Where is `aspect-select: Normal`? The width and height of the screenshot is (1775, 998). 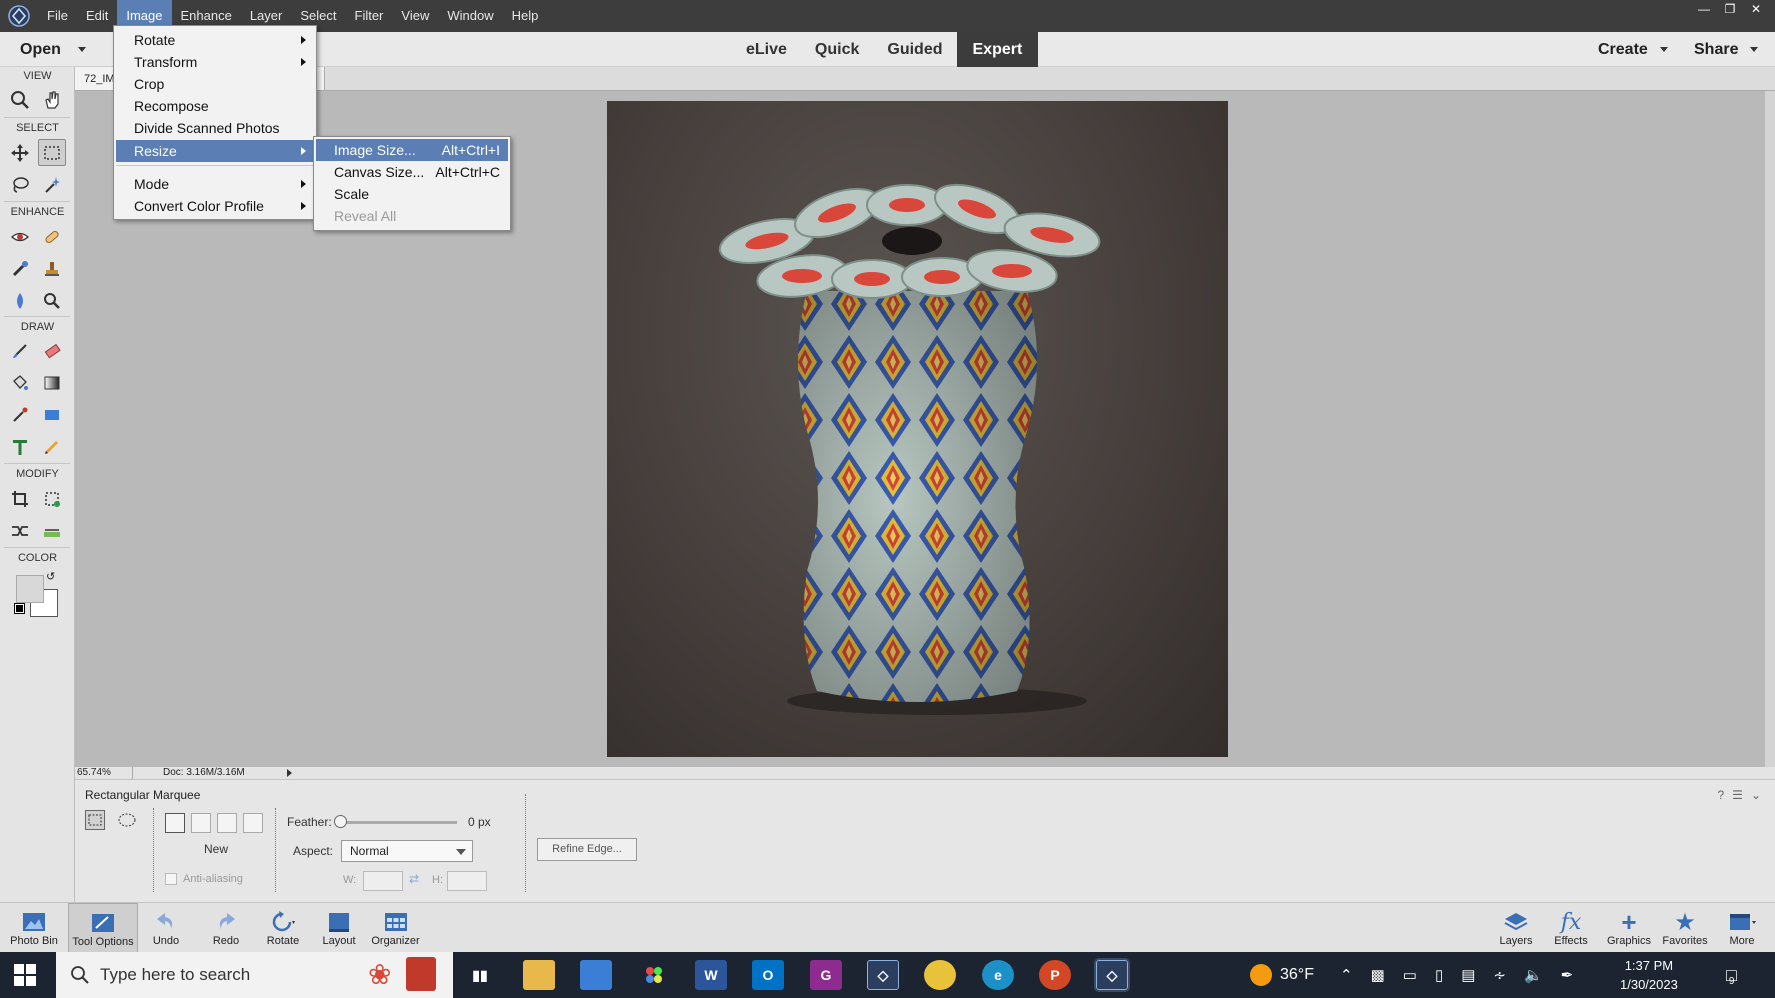
aspect-select: Normal is located at coordinates (407, 851).